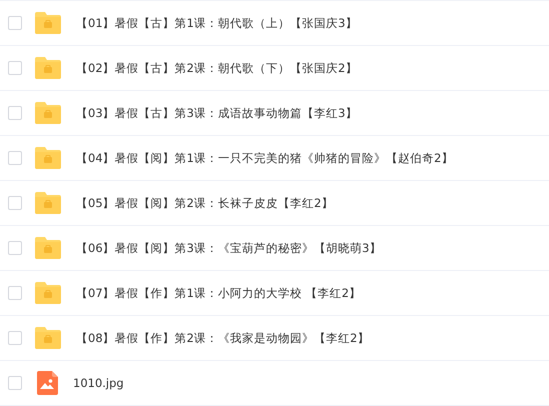 Image resolution: width=549 pixels, height=406 pixels. I want to click on file-name: 【03】暑假【古】第3课：成语故事动物篇【李红3】, so click(217, 113).